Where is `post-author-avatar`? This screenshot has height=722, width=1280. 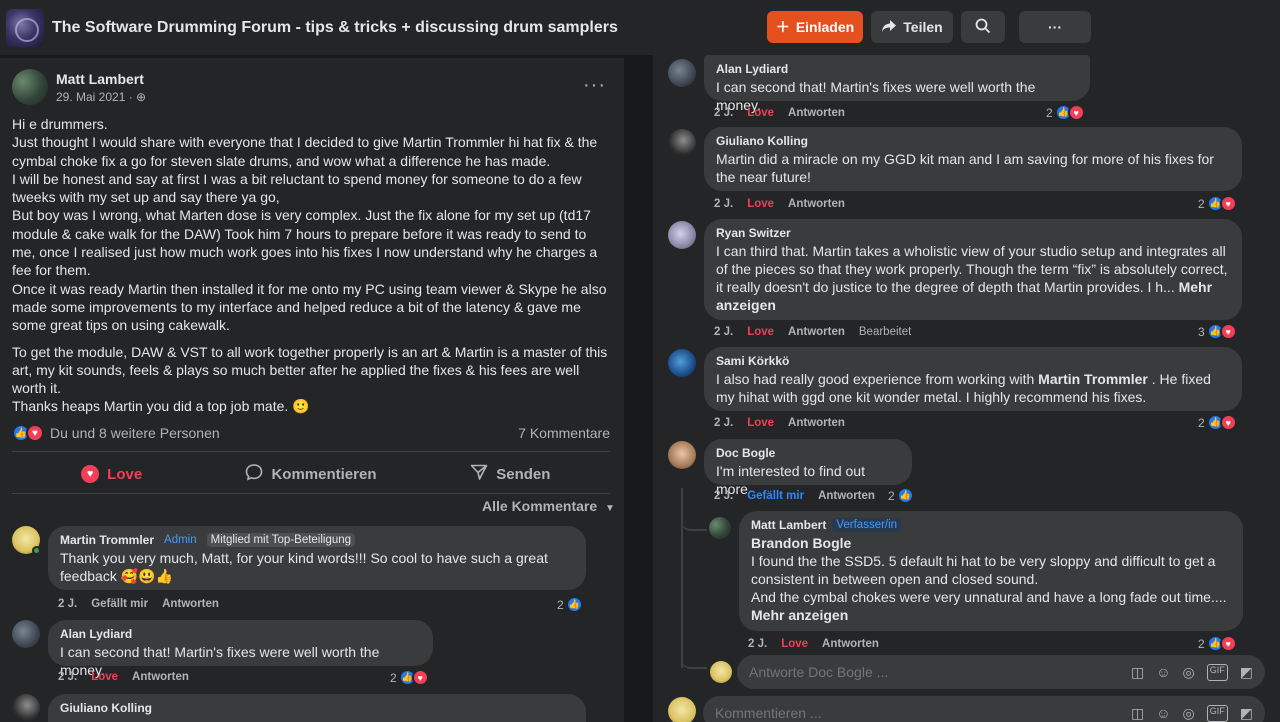
post-author-avatar is located at coordinates (30, 87).